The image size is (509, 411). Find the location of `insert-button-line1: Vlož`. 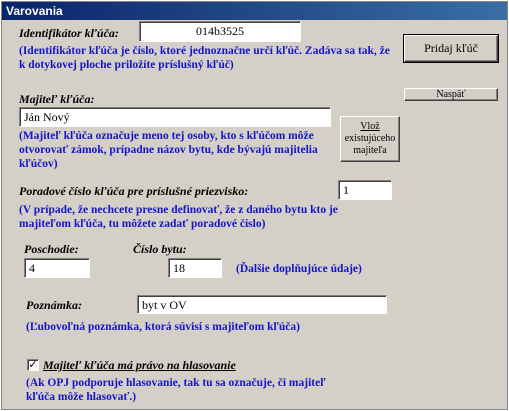

insert-button-line1: Vlož is located at coordinates (370, 126).